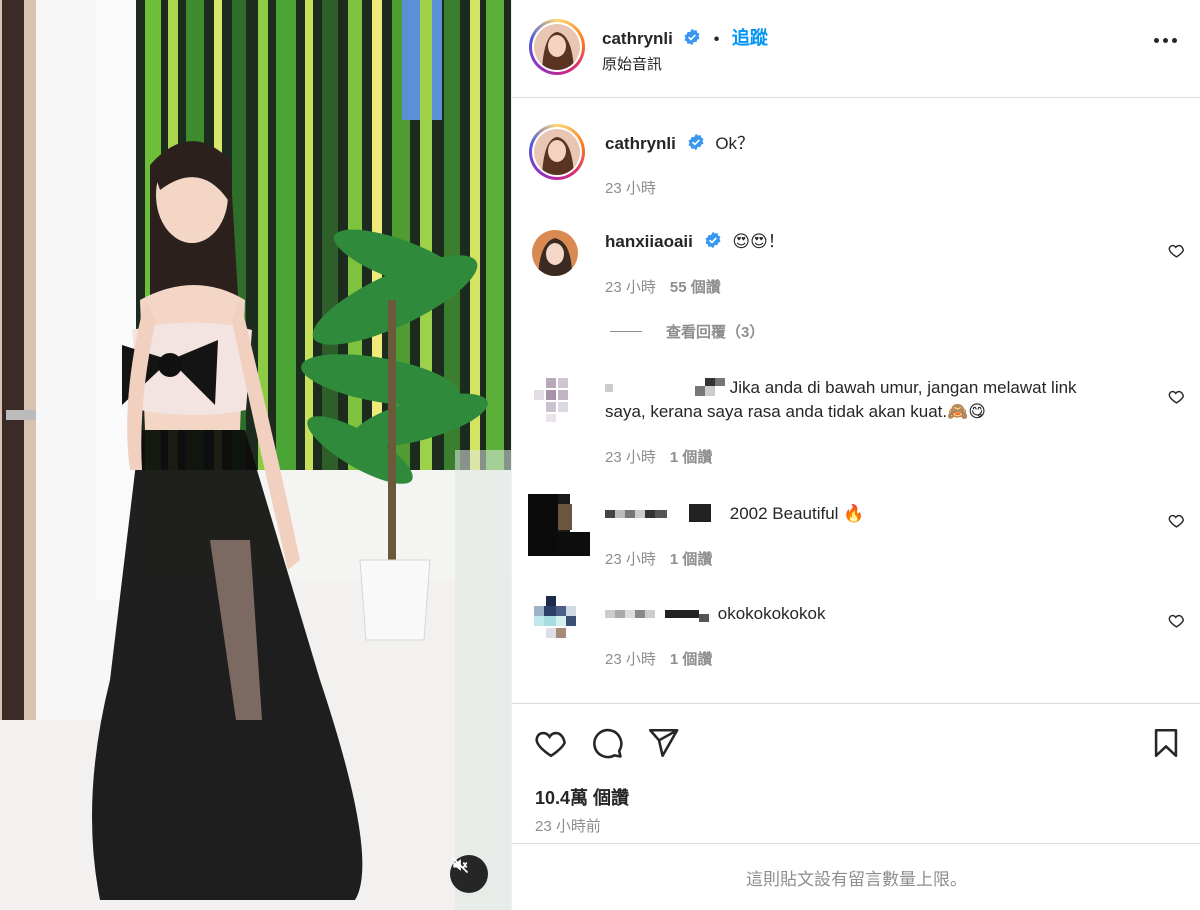 The image size is (1200, 910). I want to click on comment-text-row: hanxiiaoaii 😍😍！, so click(873, 242).